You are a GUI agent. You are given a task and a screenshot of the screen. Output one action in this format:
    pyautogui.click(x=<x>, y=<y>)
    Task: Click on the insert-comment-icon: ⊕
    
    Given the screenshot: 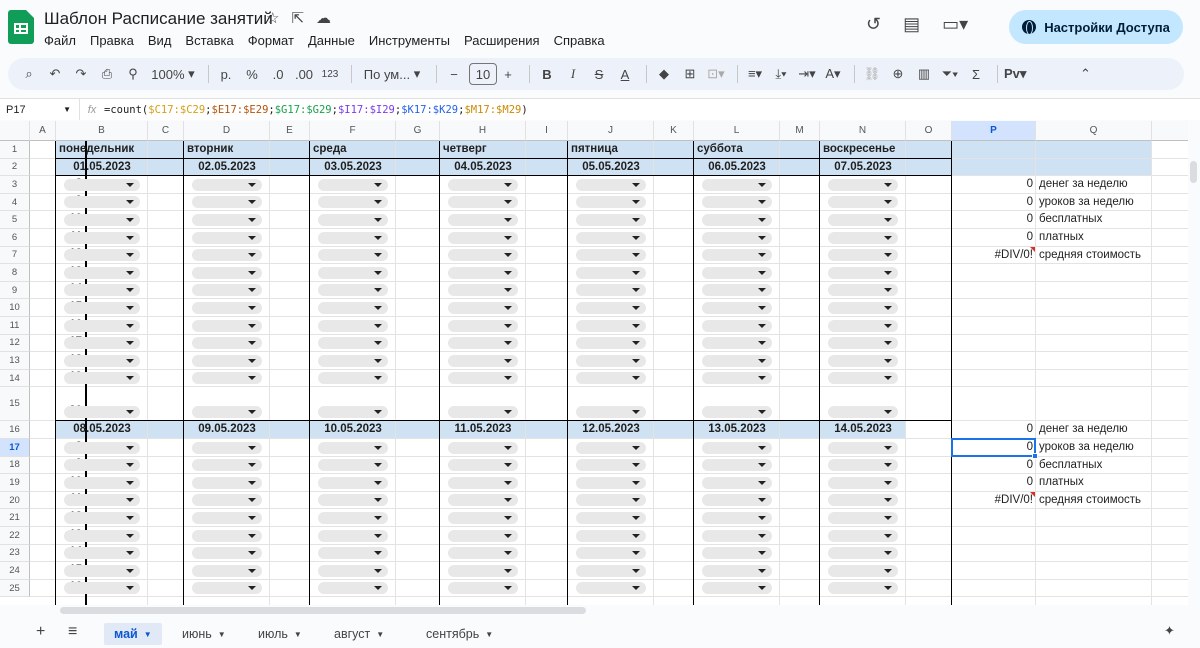 What is the action you would take?
    pyautogui.click(x=898, y=74)
    